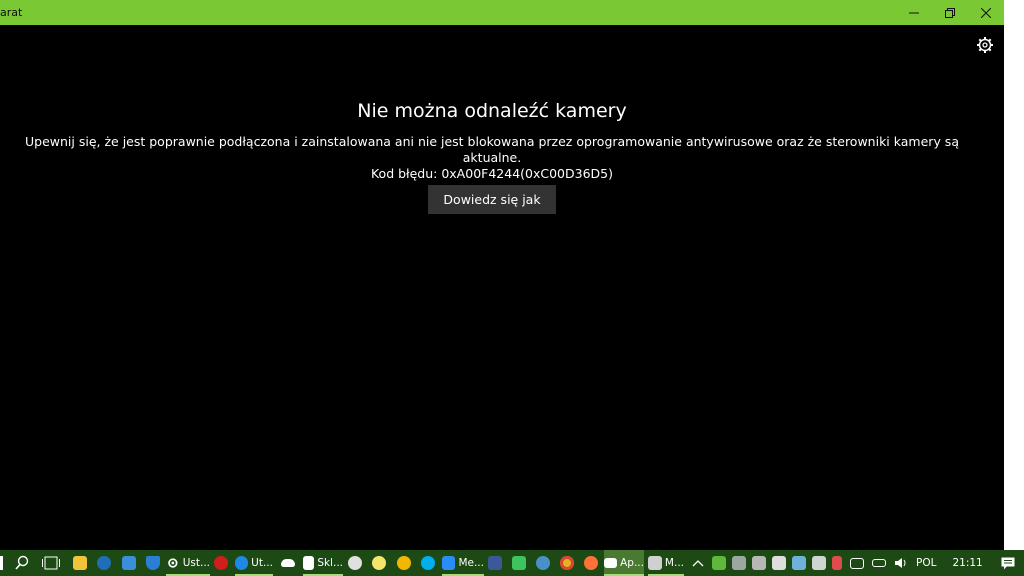 This screenshot has width=1024, height=576. I want to click on start-button, so click(4, 563).